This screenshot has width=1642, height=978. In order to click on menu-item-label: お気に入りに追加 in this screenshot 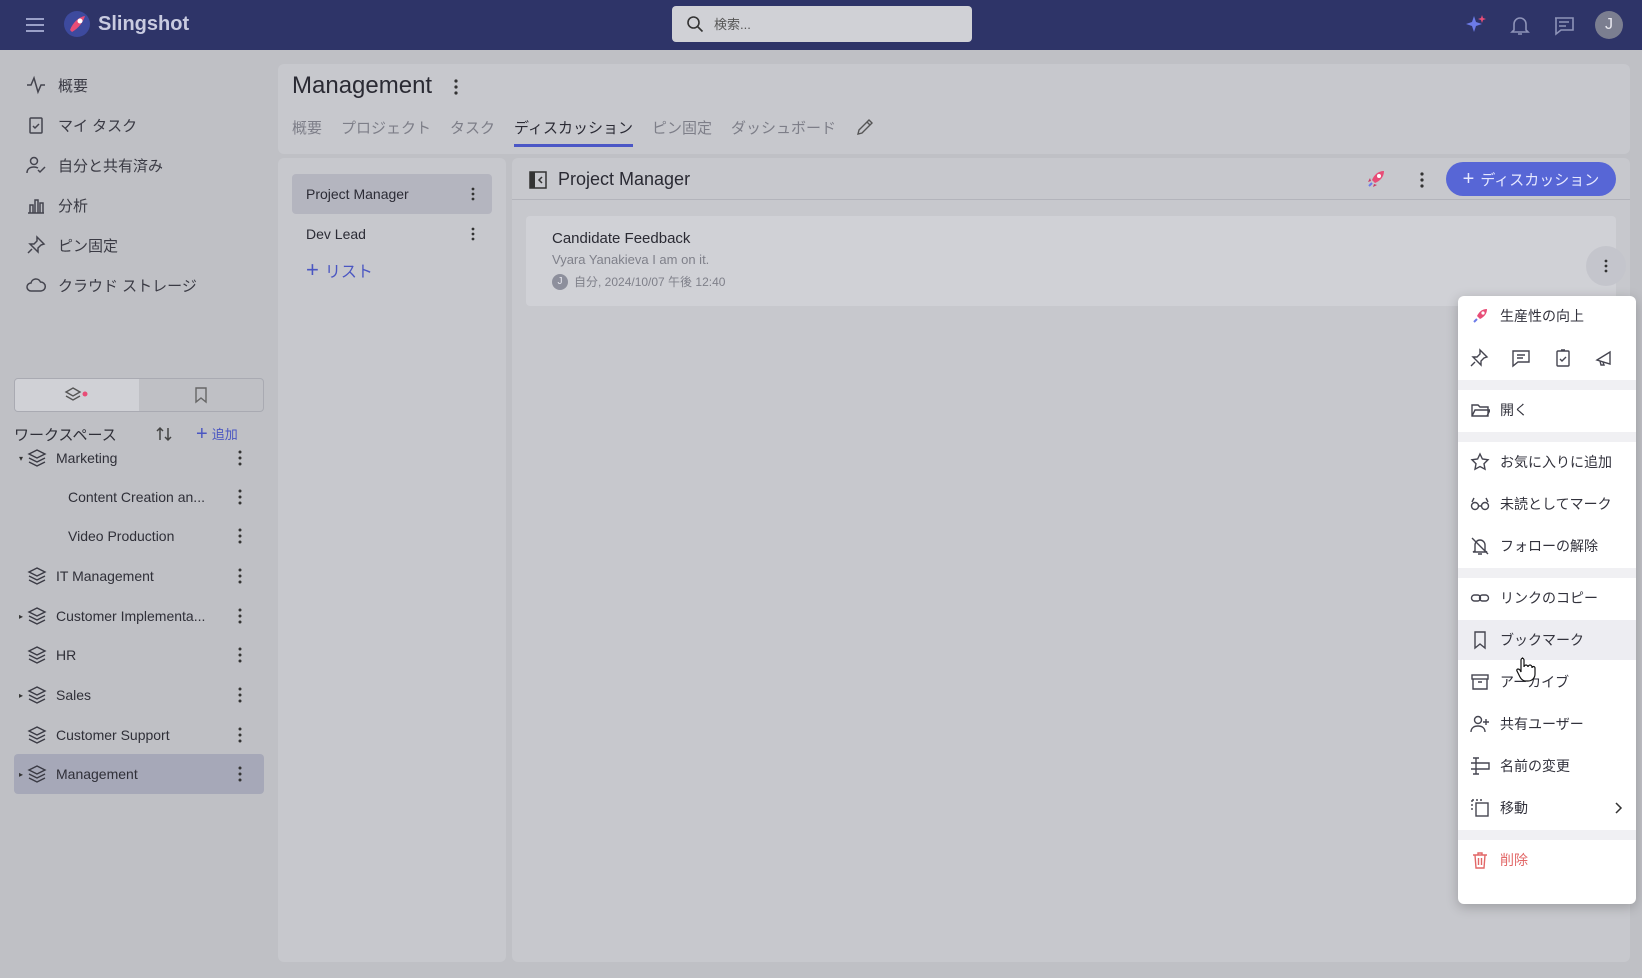, I will do `click(1556, 462)`.